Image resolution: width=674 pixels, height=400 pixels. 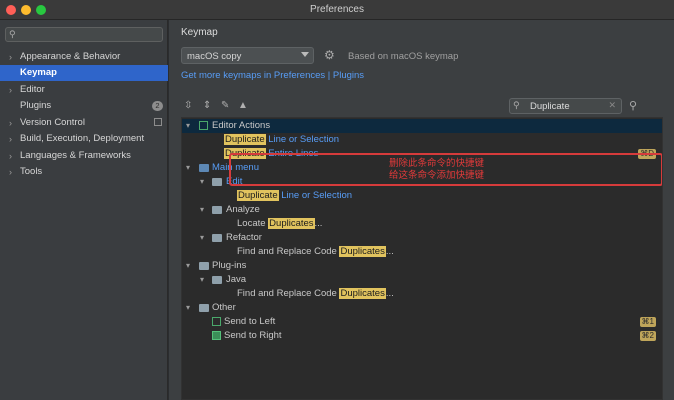 I want to click on sidebar-item-label: Keymap, so click(x=38, y=72).